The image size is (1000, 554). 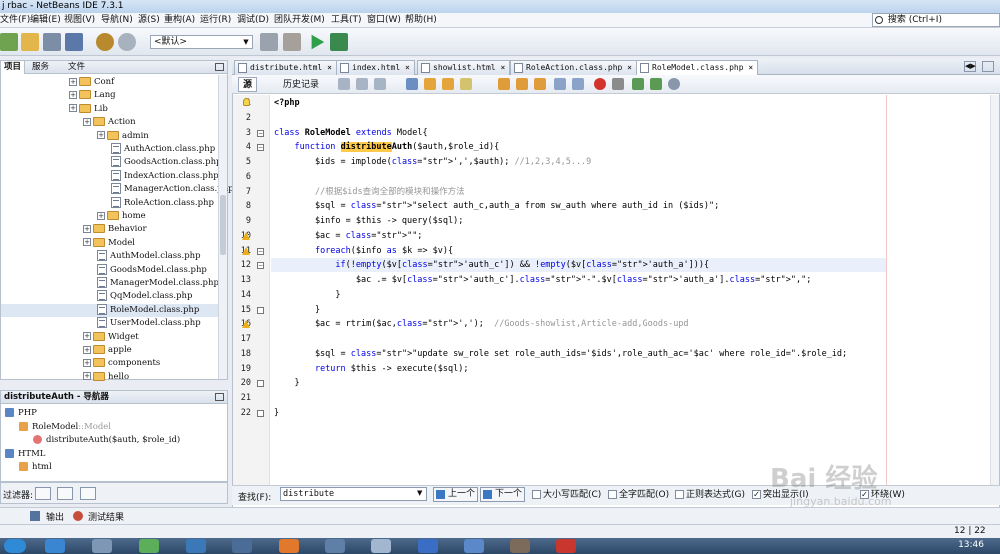 I want to click on record-macro-icon, so click(x=600, y=84).